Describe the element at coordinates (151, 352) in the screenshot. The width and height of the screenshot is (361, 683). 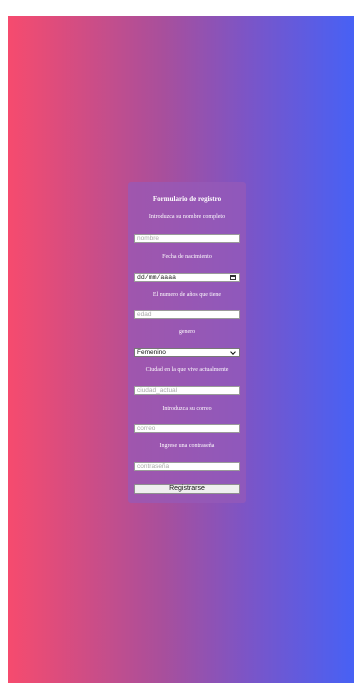
I see `gender-selected-value: Femenino` at that location.